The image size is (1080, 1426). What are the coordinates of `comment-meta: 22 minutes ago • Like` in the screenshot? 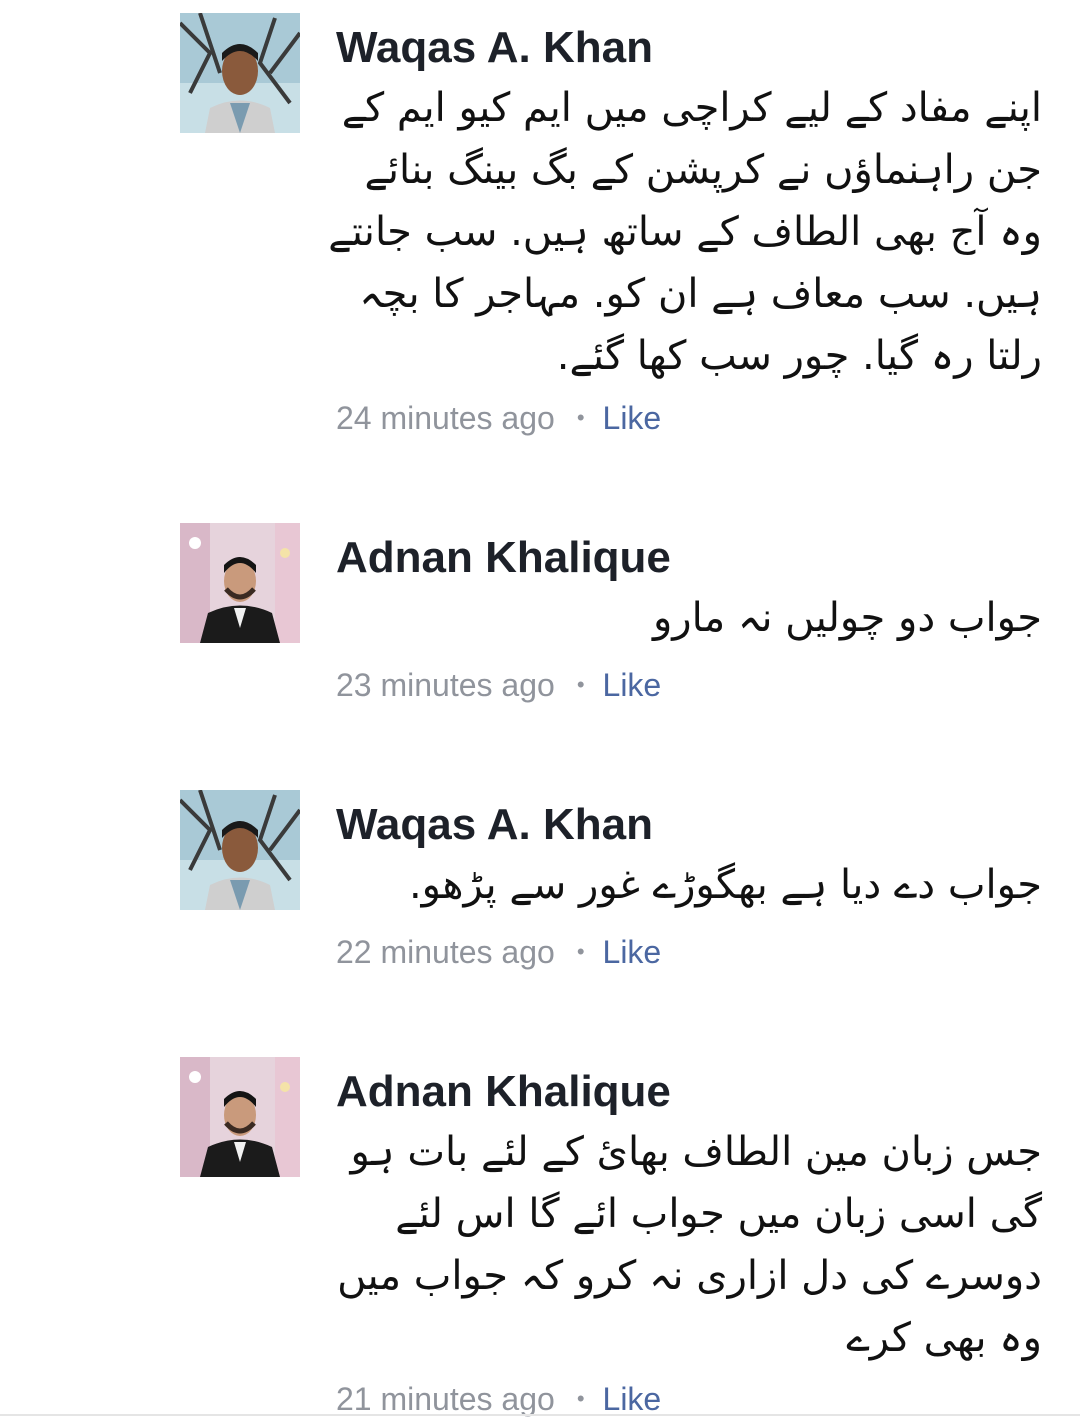 It's located at (498, 954).